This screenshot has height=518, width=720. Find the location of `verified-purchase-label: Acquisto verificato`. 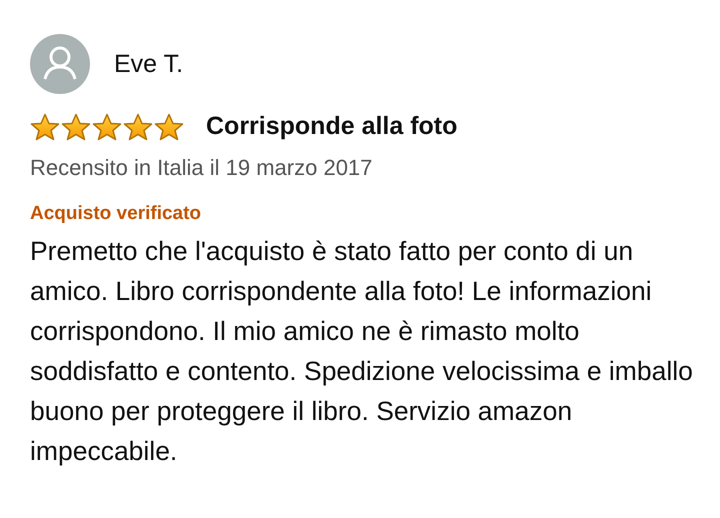

verified-purchase-label: Acquisto verificato is located at coordinates (116, 214).